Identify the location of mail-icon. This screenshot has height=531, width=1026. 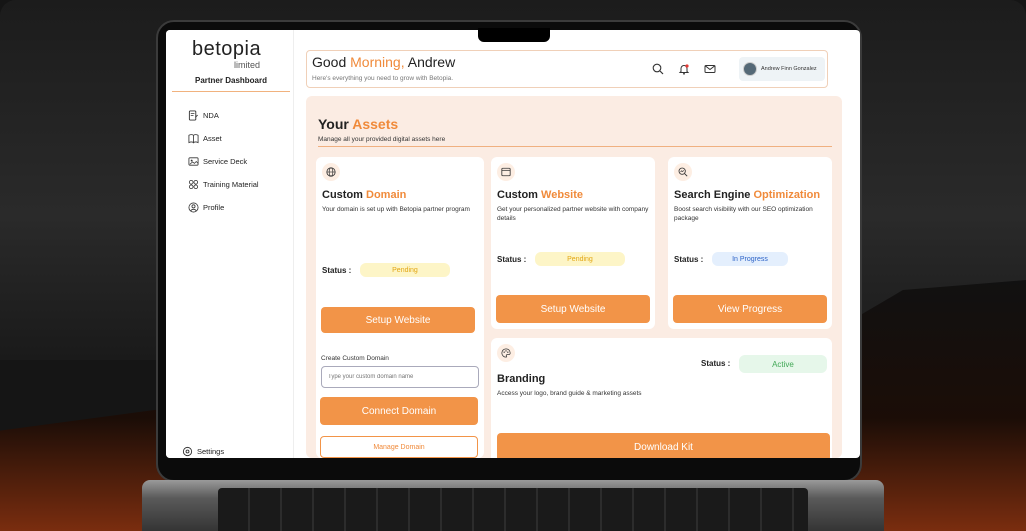
(710, 69).